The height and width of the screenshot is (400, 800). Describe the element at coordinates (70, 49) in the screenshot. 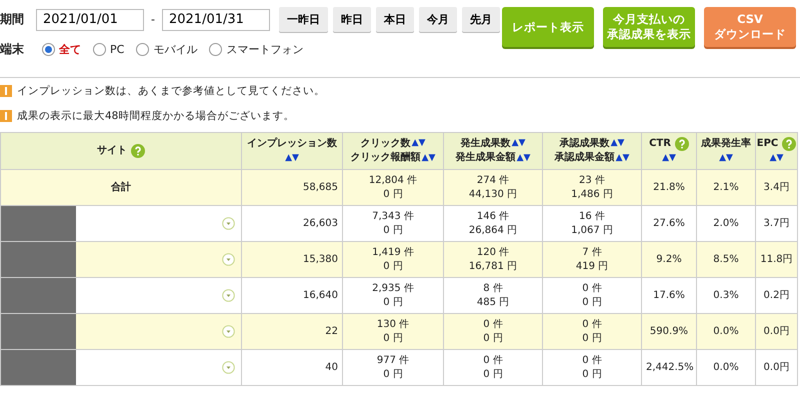

I see `radio-label: 全て` at that location.